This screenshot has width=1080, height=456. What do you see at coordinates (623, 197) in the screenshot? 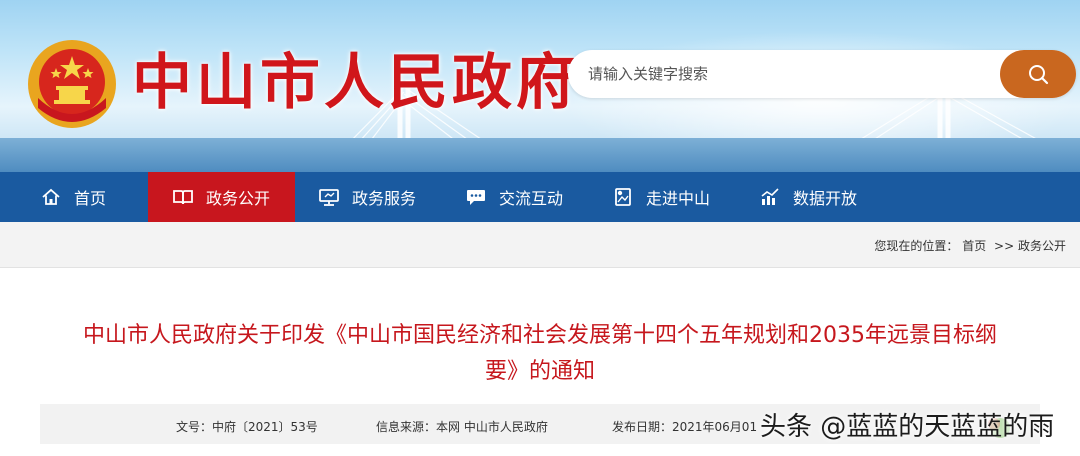
I see `photo-icon` at bounding box center [623, 197].